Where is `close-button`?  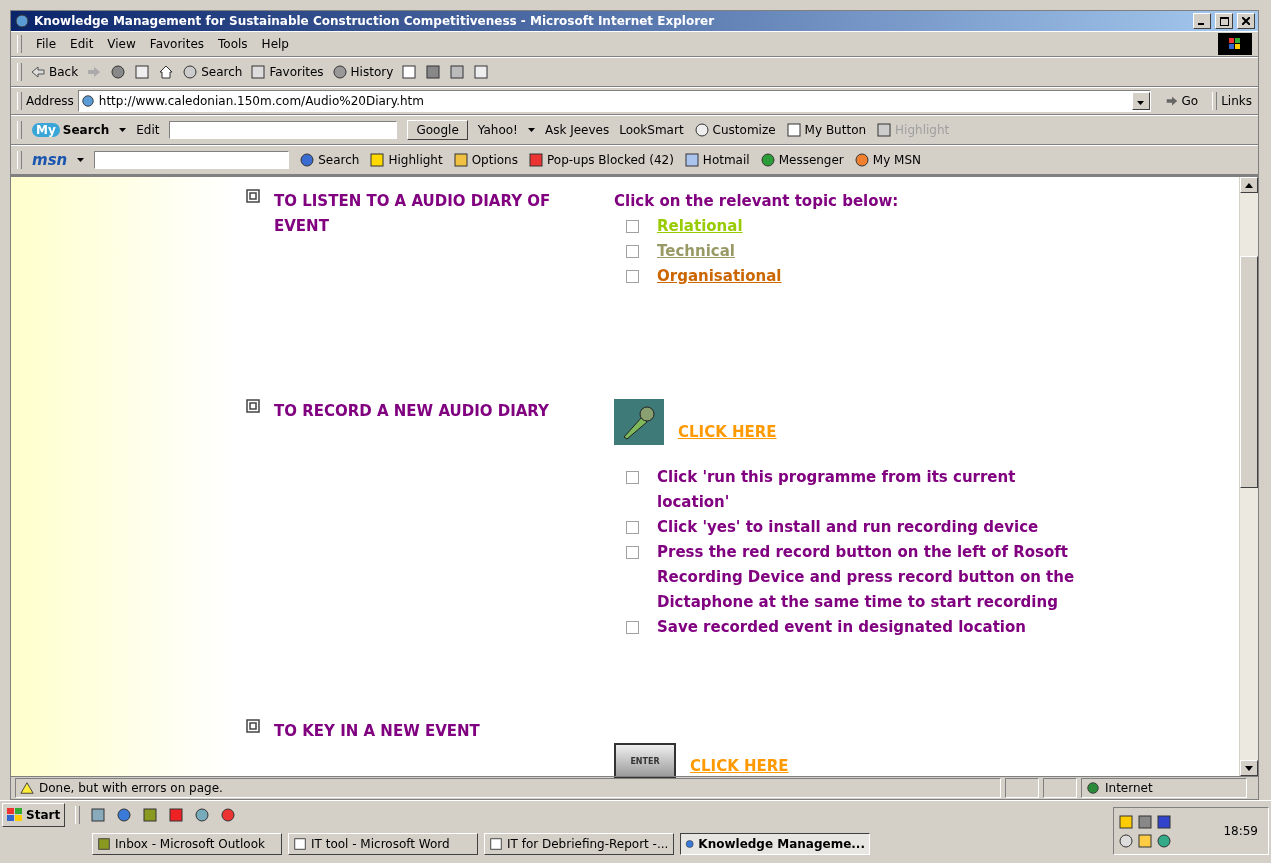 close-button is located at coordinates (1246, 21).